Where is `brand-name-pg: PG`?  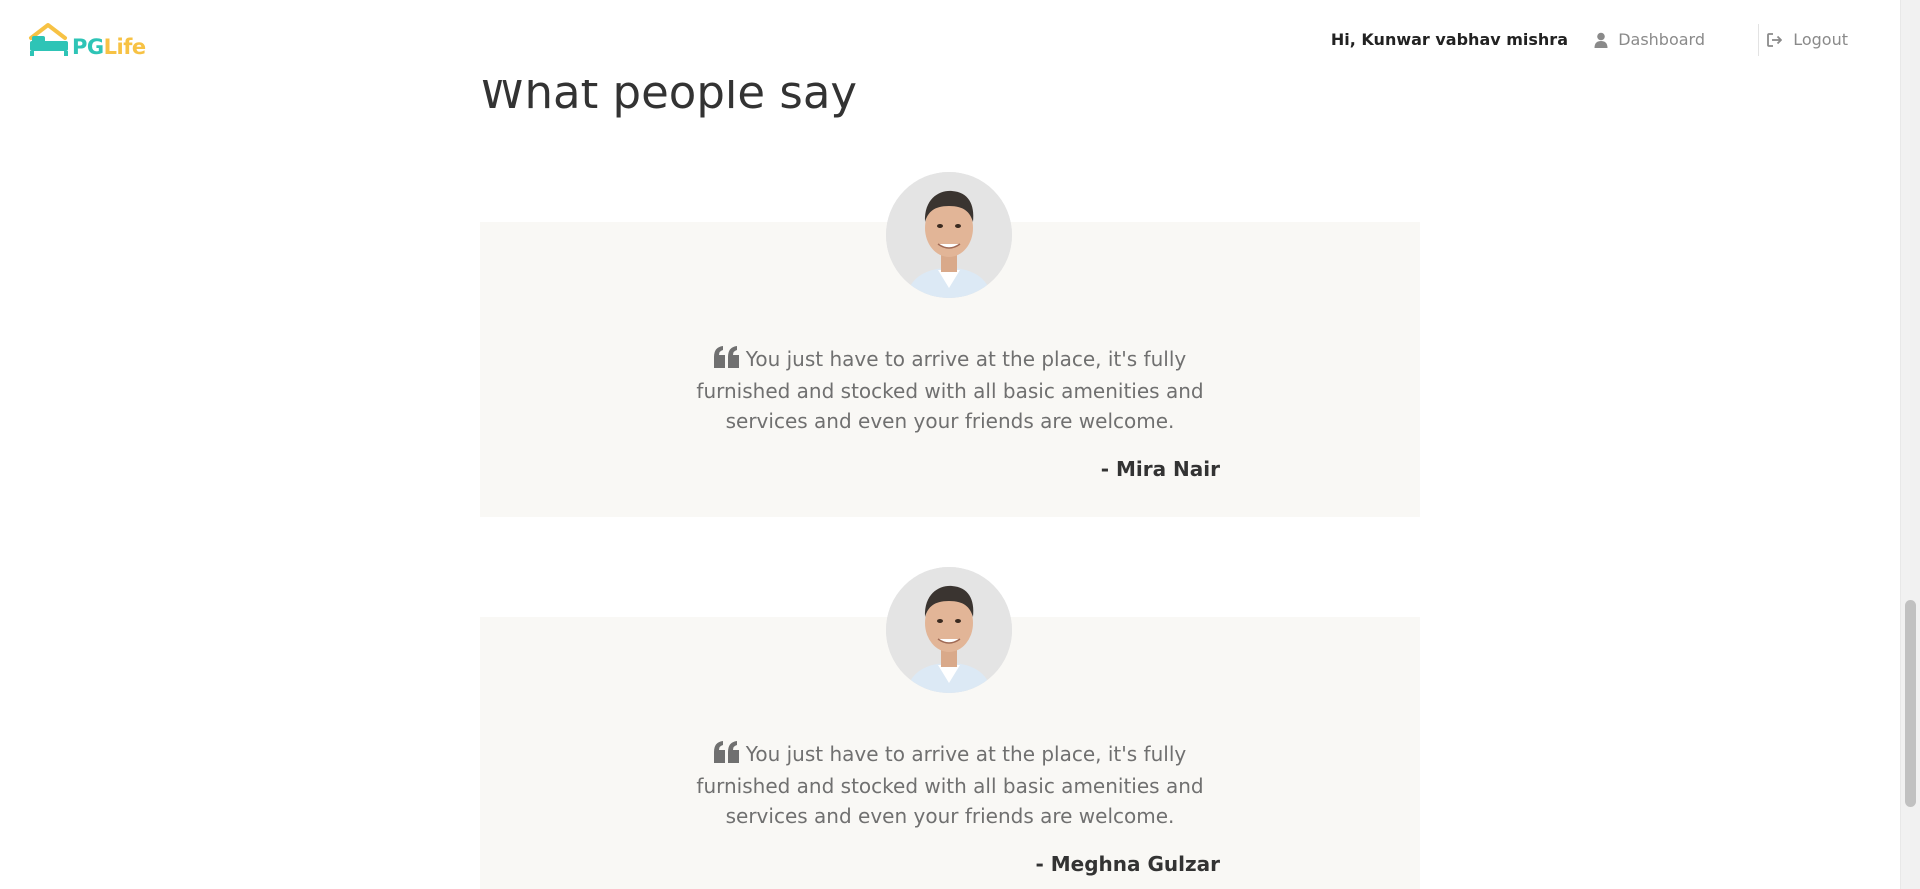 brand-name-pg: PG is located at coordinates (88, 47).